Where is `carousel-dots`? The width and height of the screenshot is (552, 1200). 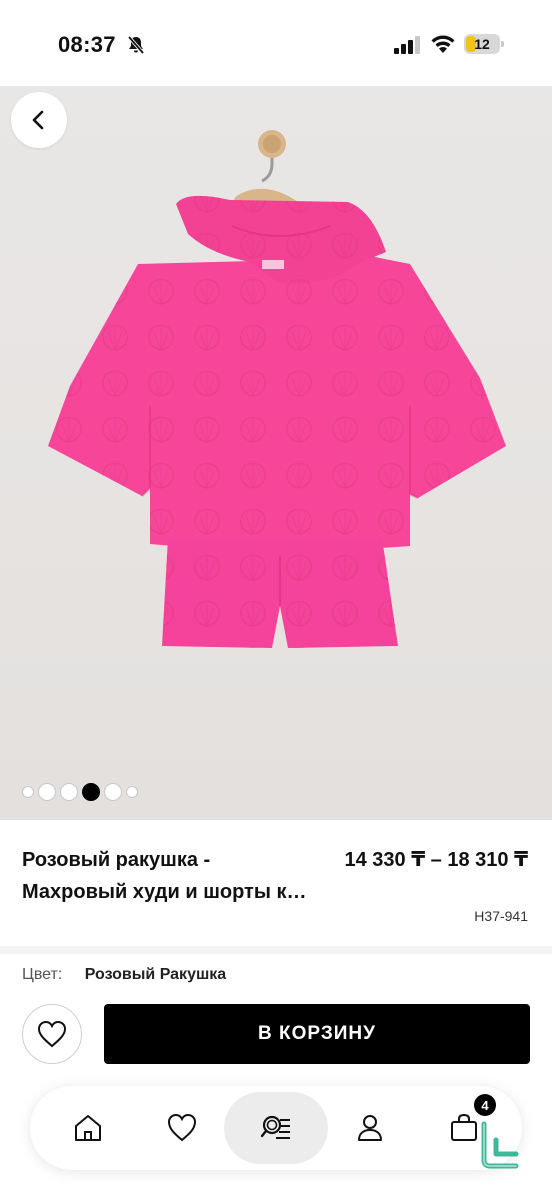 carousel-dots is located at coordinates (80, 792).